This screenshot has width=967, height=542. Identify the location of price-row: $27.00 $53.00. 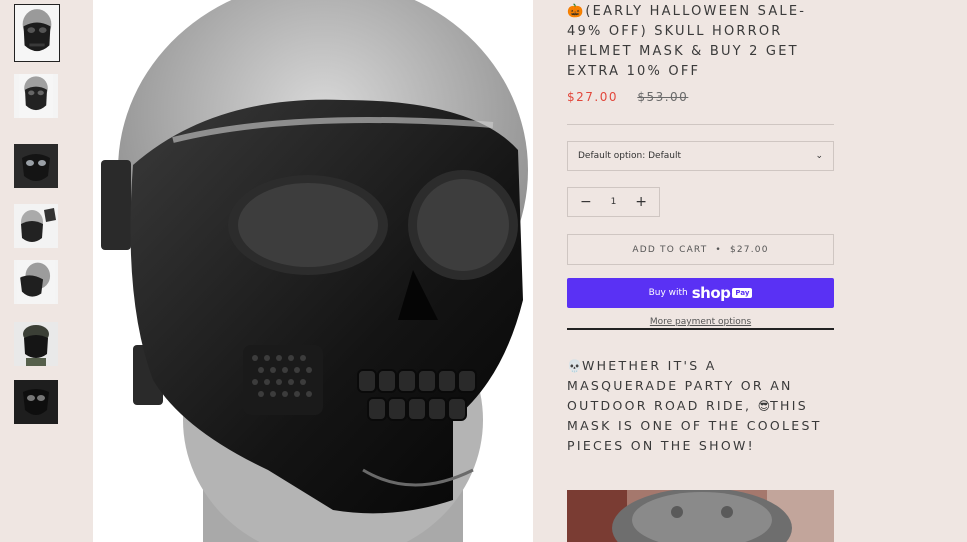
(627, 97).